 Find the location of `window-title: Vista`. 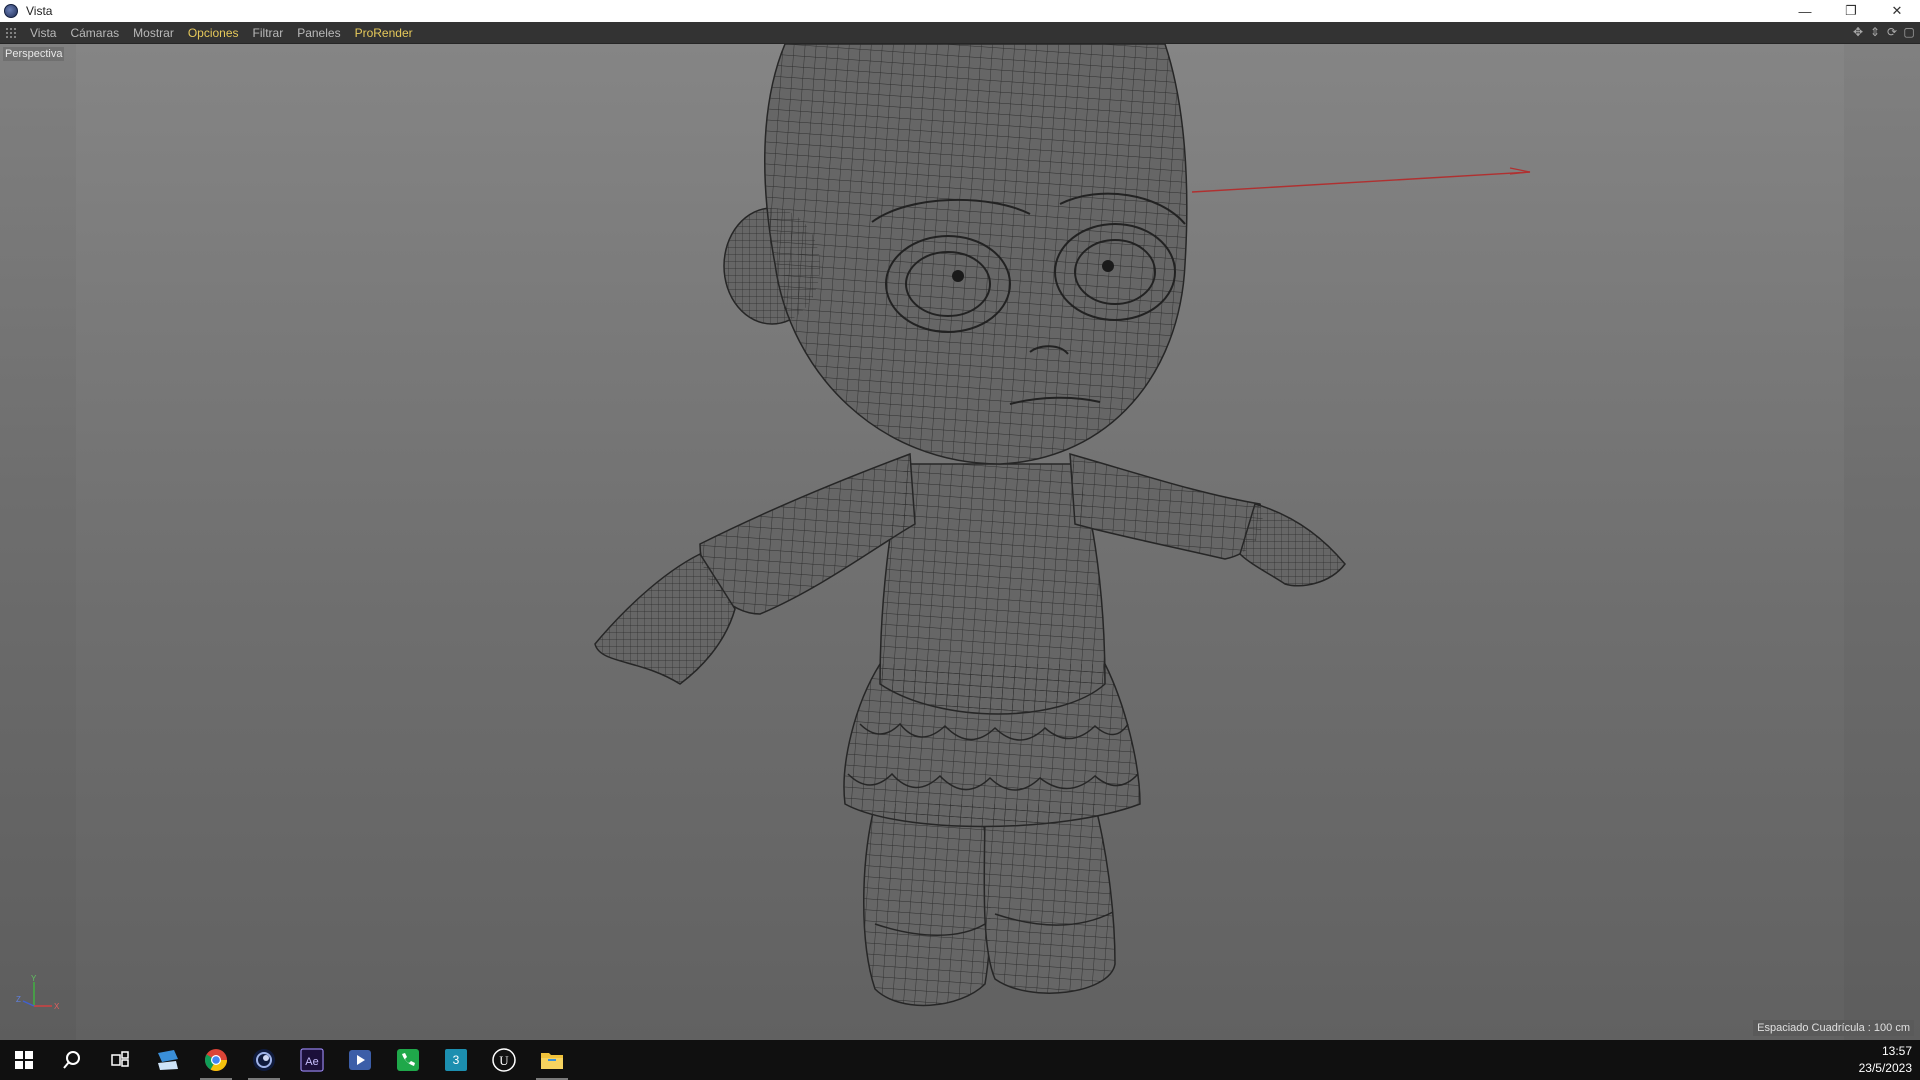

window-title: Vista is located at coordinates (39, 11).